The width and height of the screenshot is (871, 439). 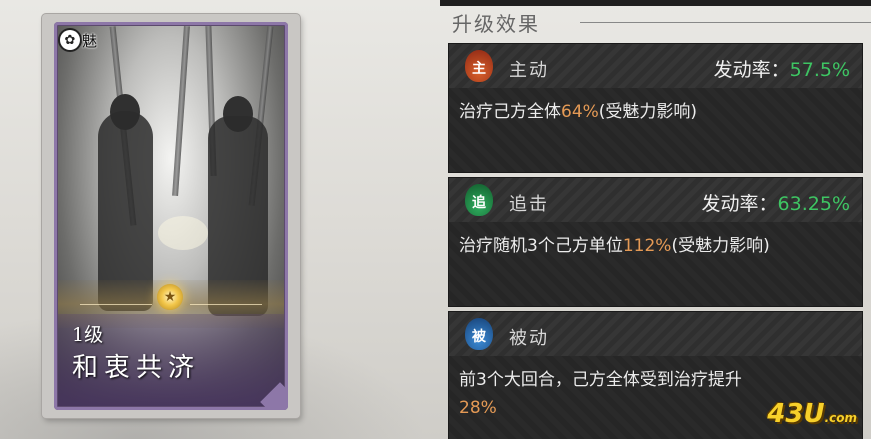 What do you see at coordinates (647, 246) in the screenshot?
I see `desc-highlight: 112%` at bounding box center [647, 246].